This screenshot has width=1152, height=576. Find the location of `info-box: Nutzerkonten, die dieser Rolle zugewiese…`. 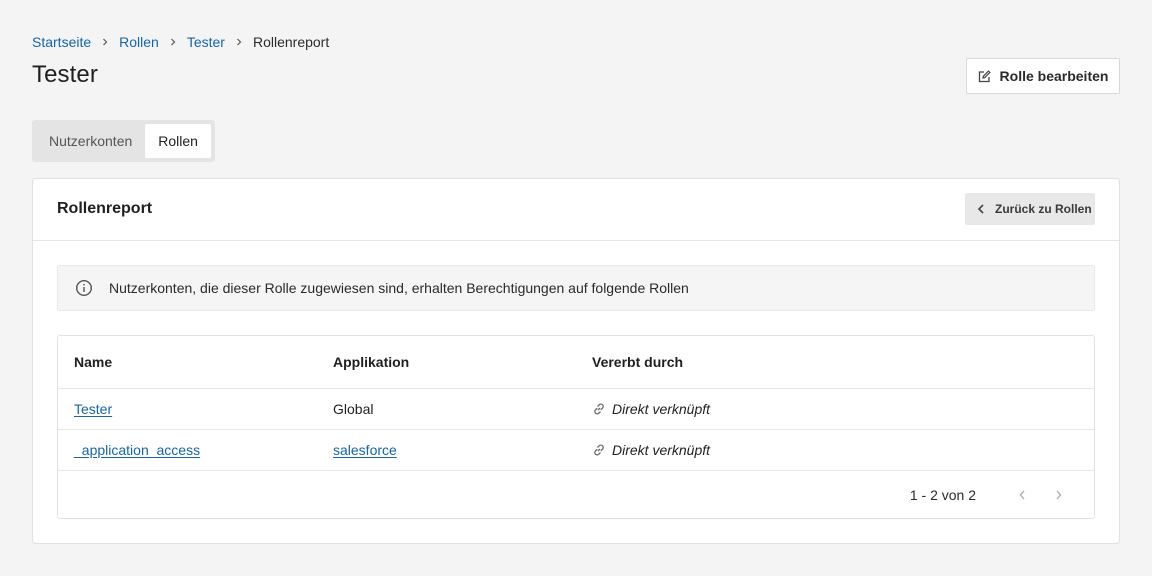

info-box: Nutzerkonten, die dieser Rolle zugewiese… is located at coordinates (576, 288).